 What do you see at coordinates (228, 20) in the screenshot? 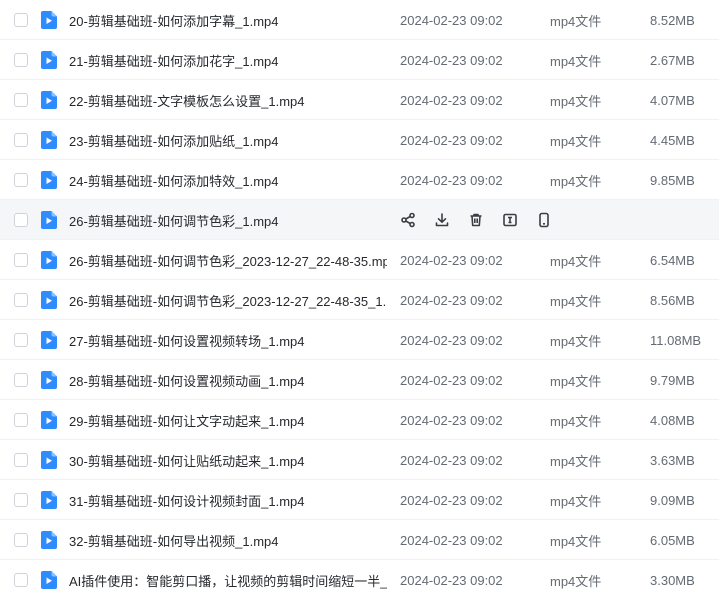
I see `file-name: 20-剪辑基础班-如何添加字幕_1.mp4` at bounding box center [228, 20].